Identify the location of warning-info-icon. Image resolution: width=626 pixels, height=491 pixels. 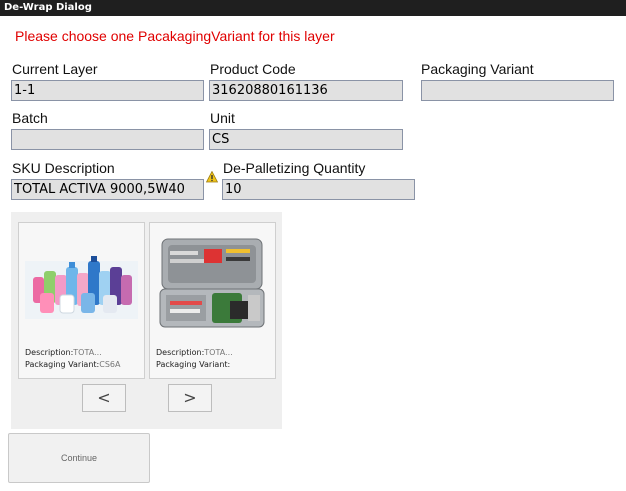
(212, 177).